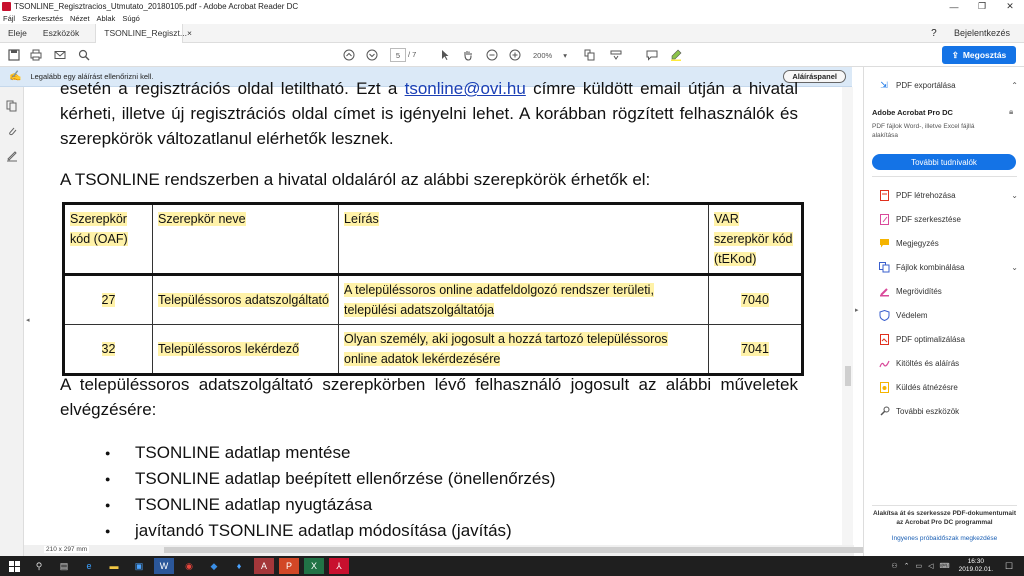  Describe the element at coordinates (907, 566) in the screenshot. I see `tray-overflow-icon: ⌃` at that location.